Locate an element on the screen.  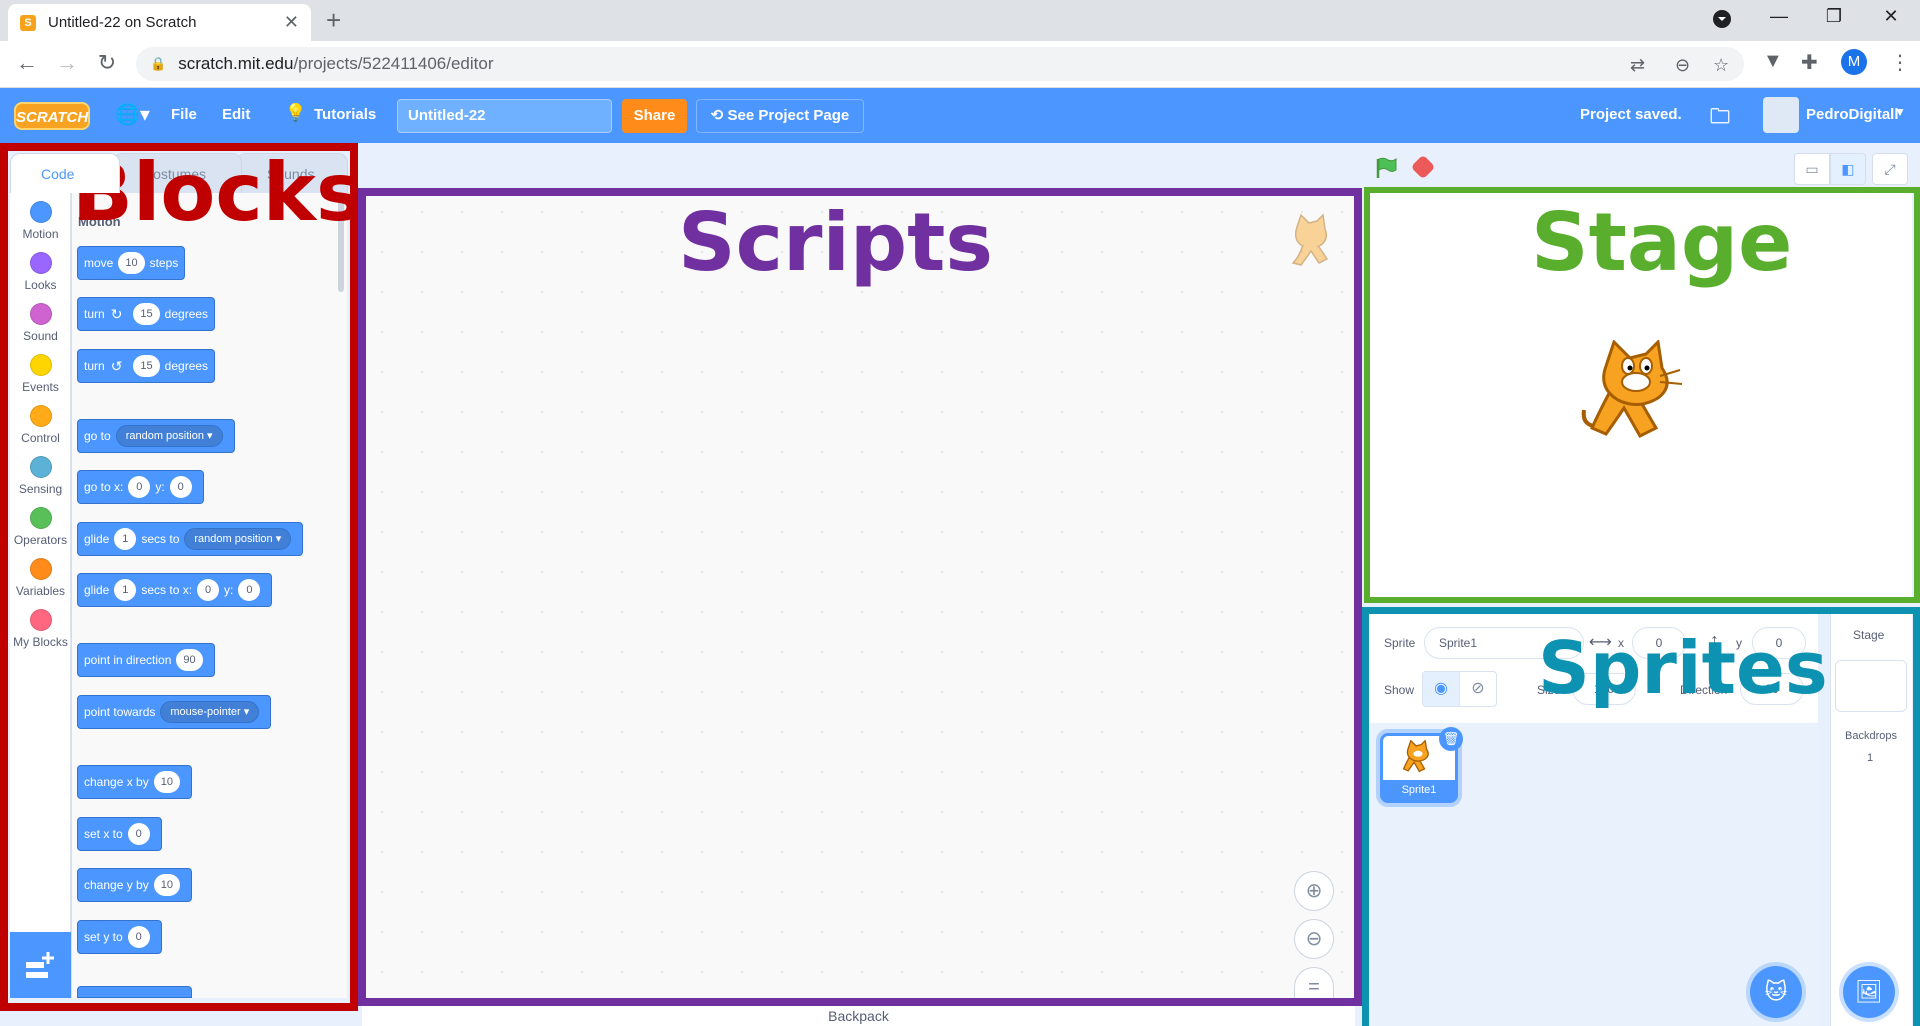
project-title-input: Untitled-22 is located at coordinates (504, 116).